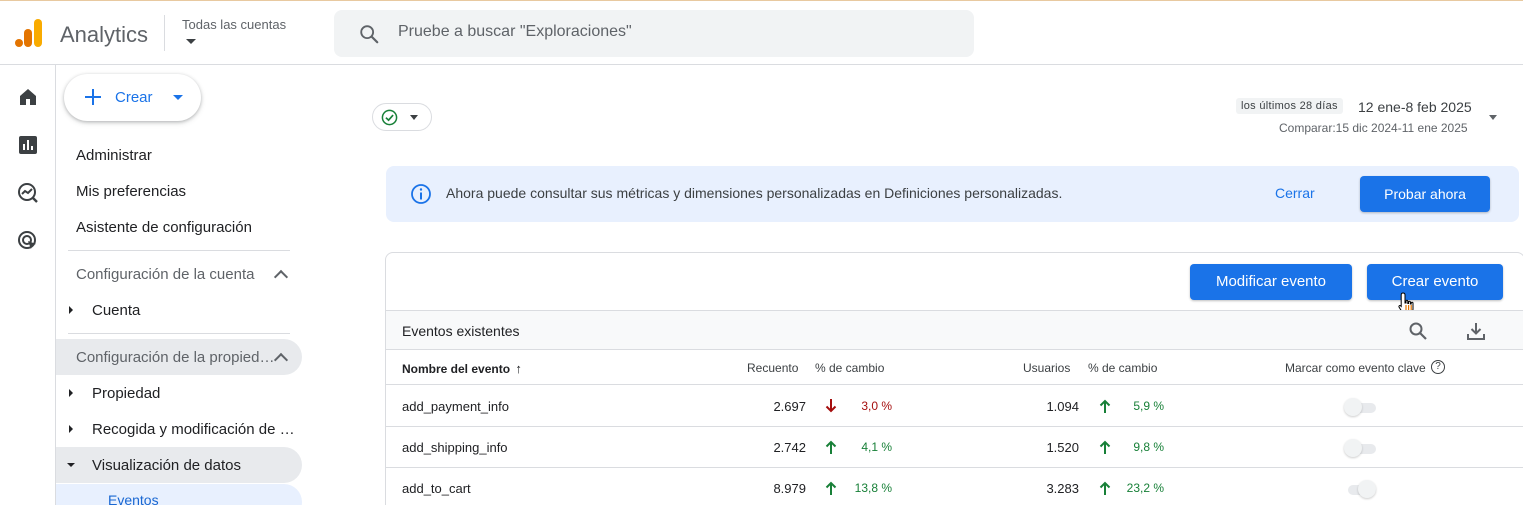 The image size is (1523, 505). What do you see at coordinates (954, 447) in the screenshot?
I see `table-row: add_shipping_info 2.742 4,1 % 1.520 9,8 %` at bounding box center [954, 447].